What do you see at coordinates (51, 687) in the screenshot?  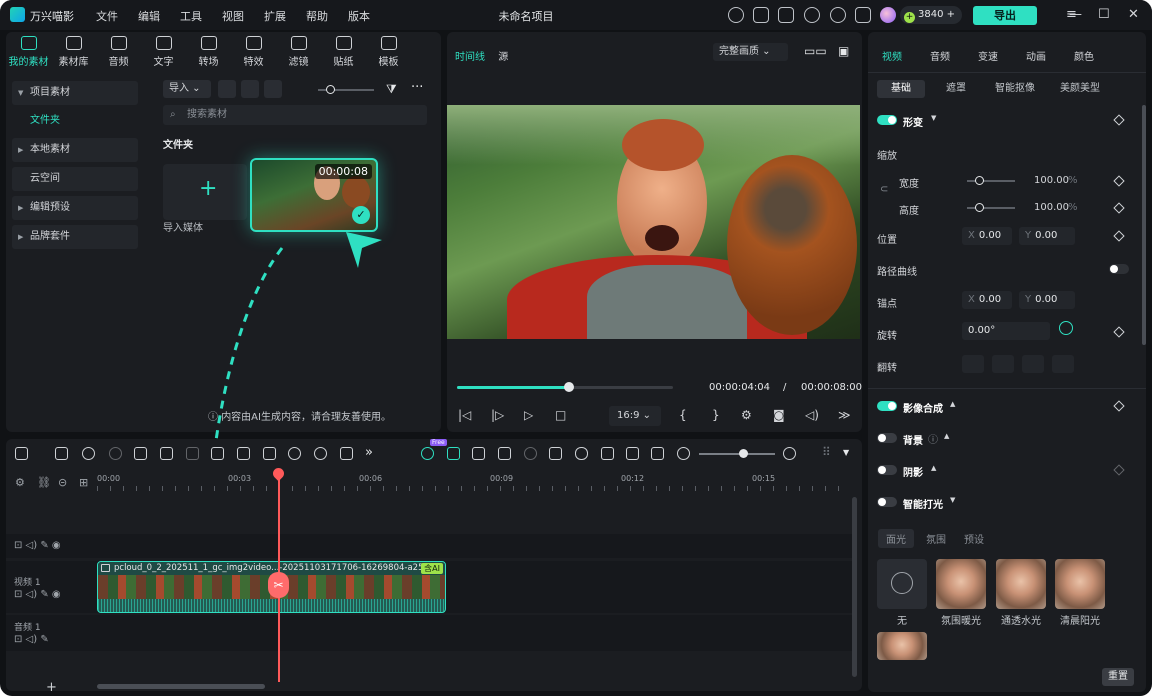 I see `add-track-plus-icon: +` at bounding box center [51, 687].